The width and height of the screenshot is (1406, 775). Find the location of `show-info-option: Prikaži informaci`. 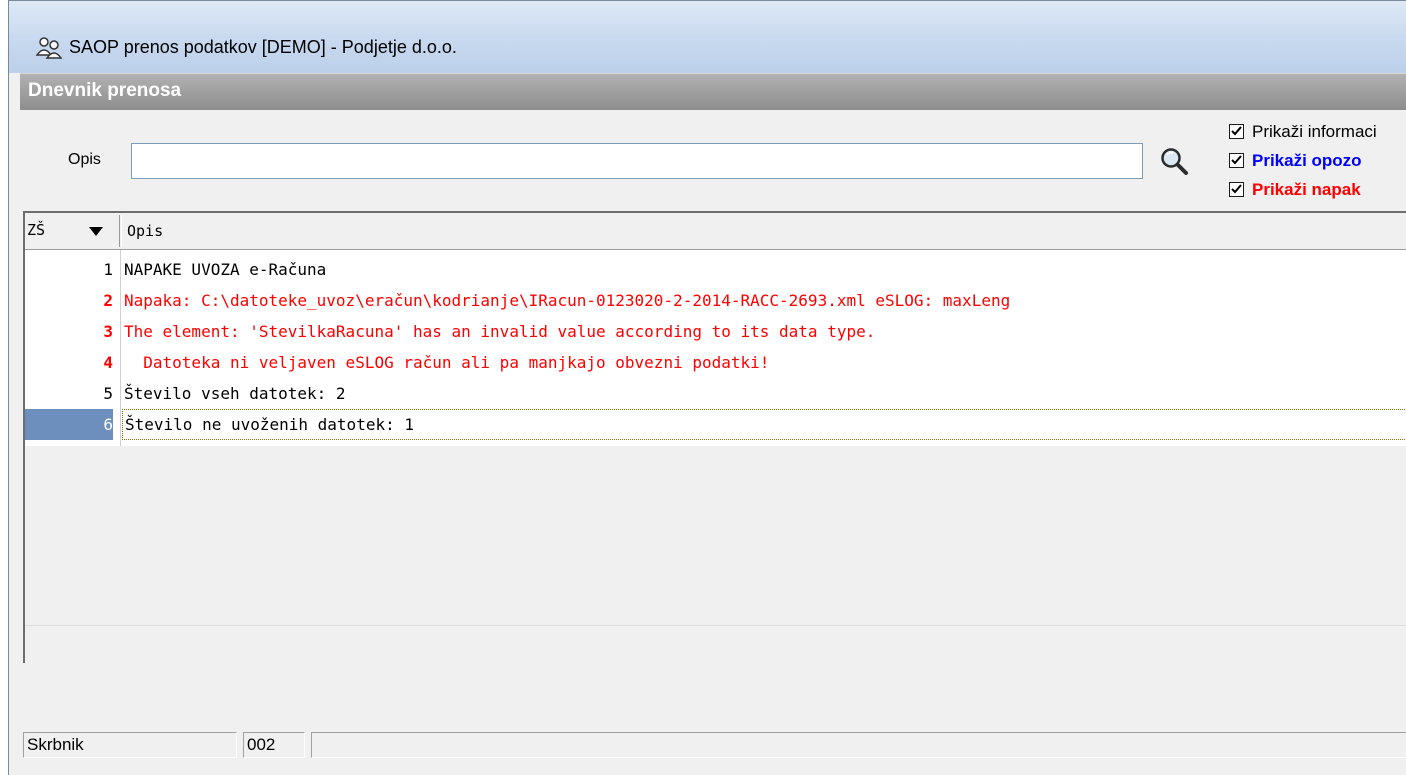

show-info-option: Prikaži informaci is located at coordinates (1303, 131).